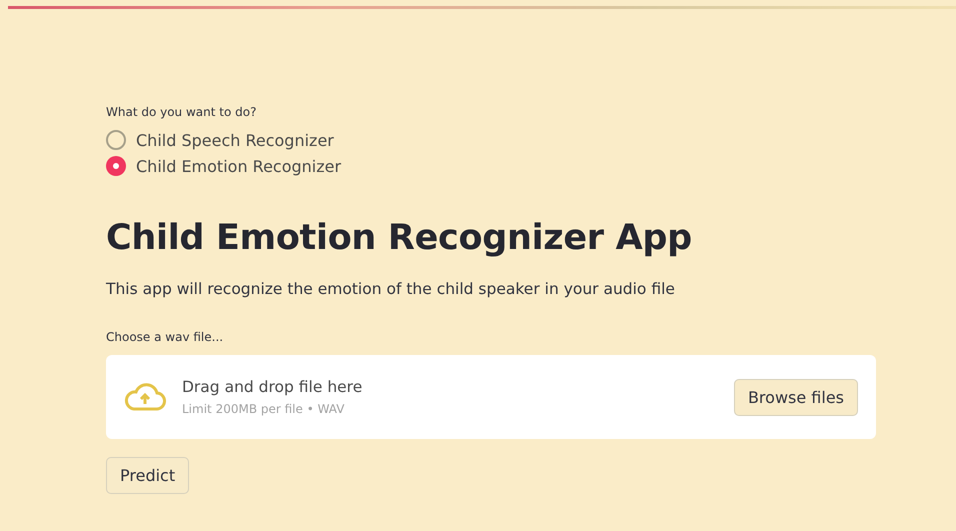 The width and height of the screenshot is (956, 531). I want to click on file-limit-text: Limit 200MB per file • WAV, so click(263, 409).